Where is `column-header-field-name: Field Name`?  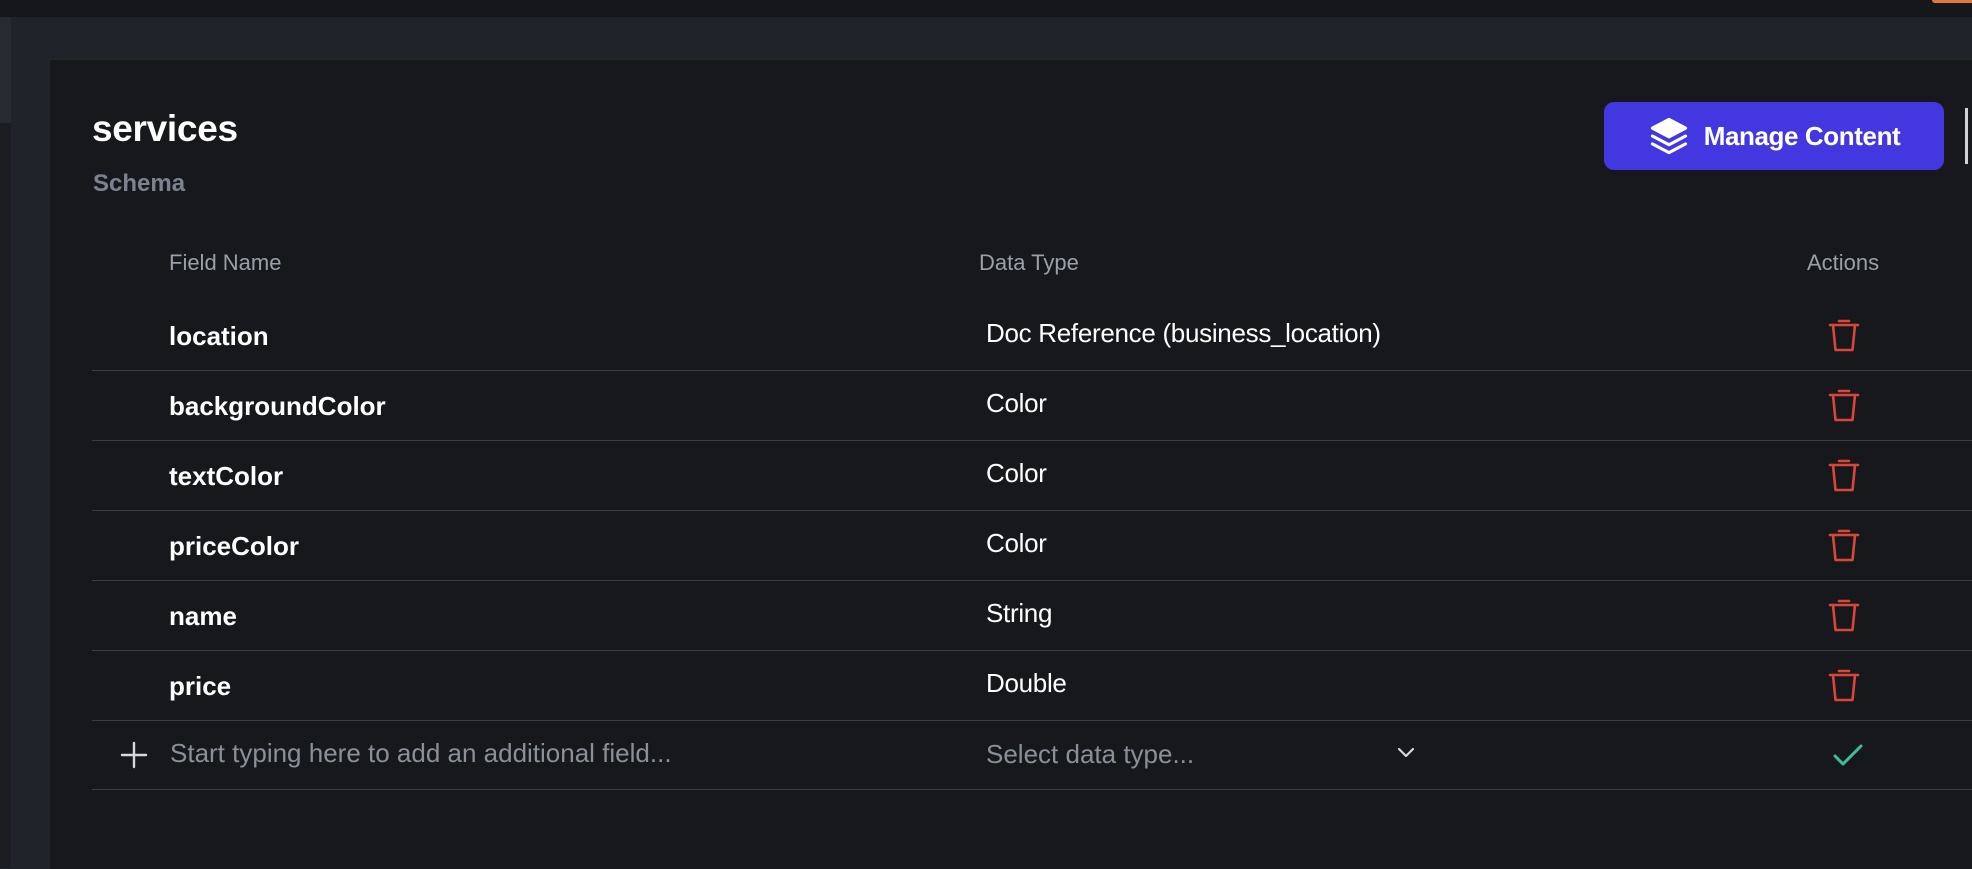 column-header-field-name: Field Name is located at coordinates (225, 262).